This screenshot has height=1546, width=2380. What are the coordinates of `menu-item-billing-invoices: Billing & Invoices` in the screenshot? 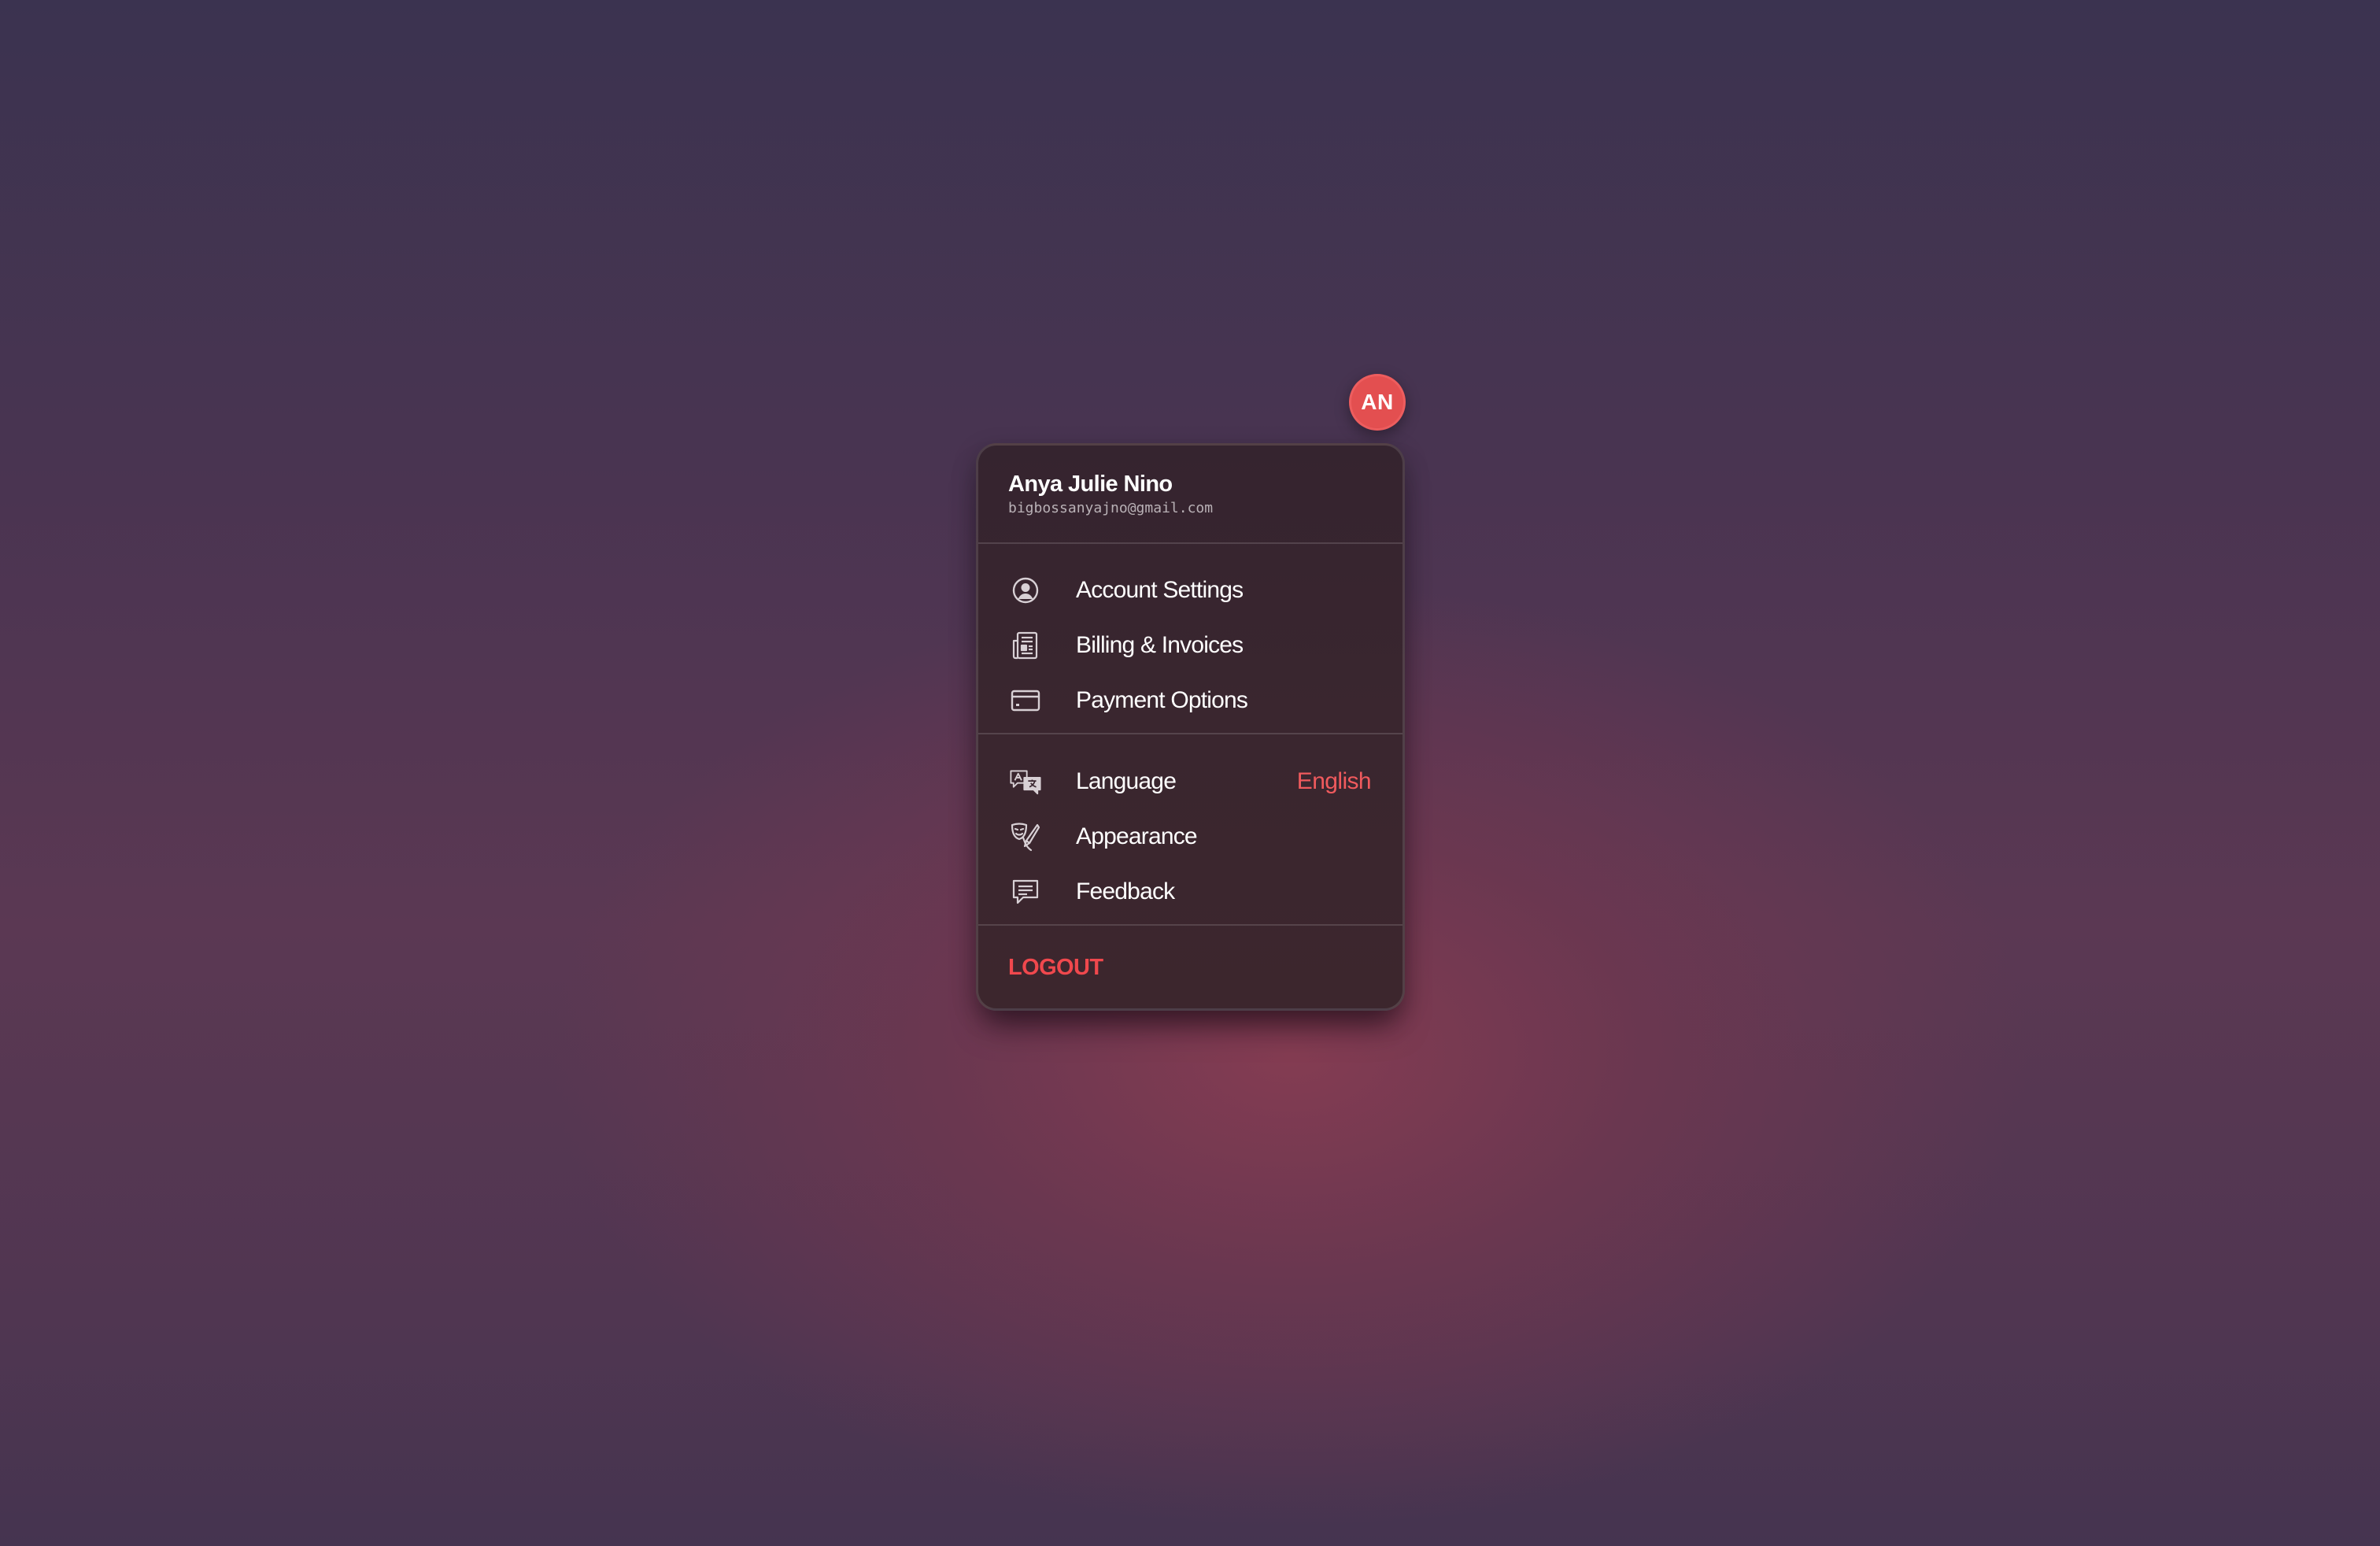 It's located at (1190, 645).